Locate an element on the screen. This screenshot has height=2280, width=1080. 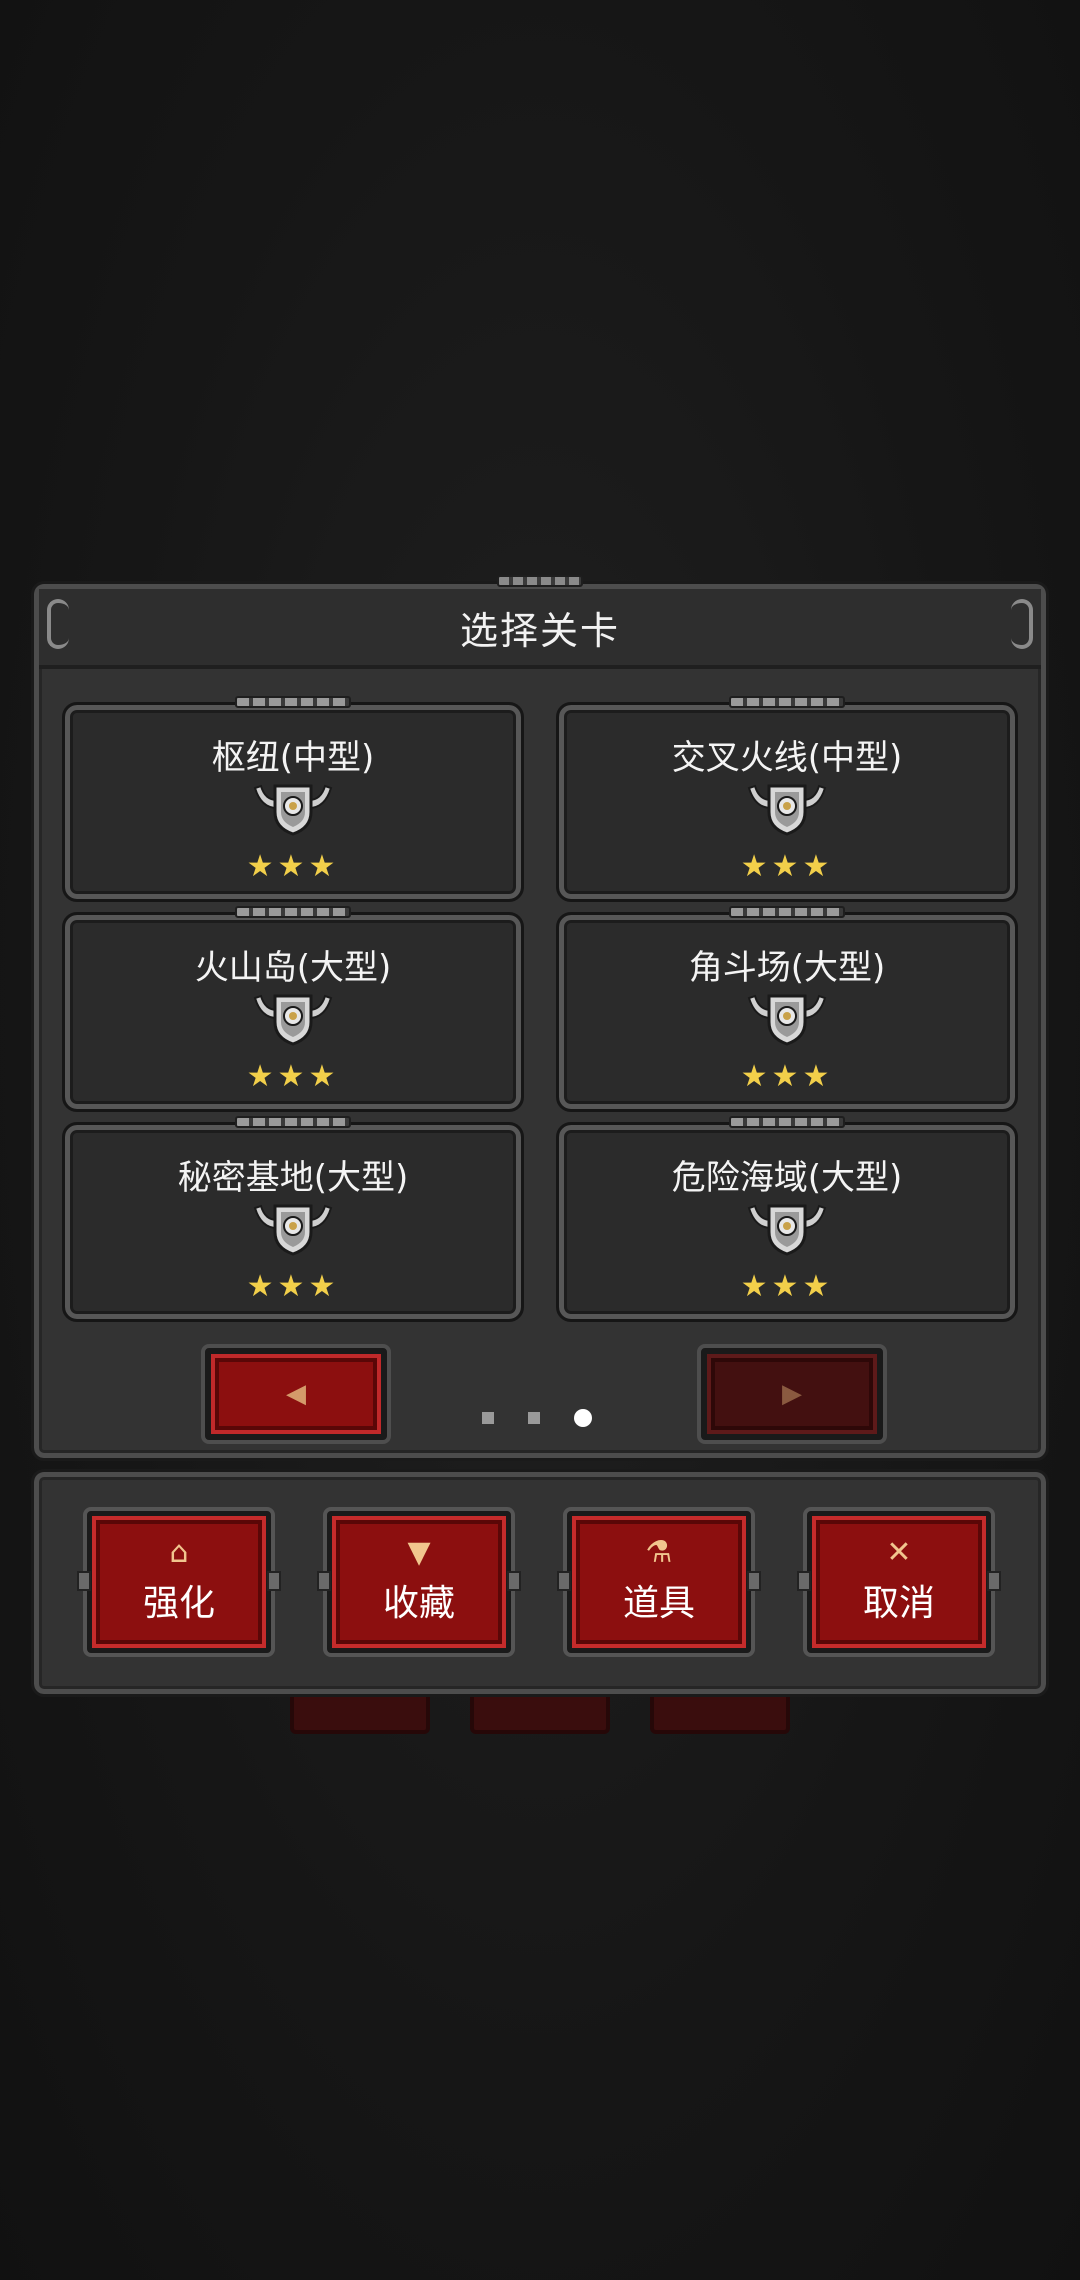
level-card: 角斗场(大型) ★★★ is located at coordinates (787, 1009).